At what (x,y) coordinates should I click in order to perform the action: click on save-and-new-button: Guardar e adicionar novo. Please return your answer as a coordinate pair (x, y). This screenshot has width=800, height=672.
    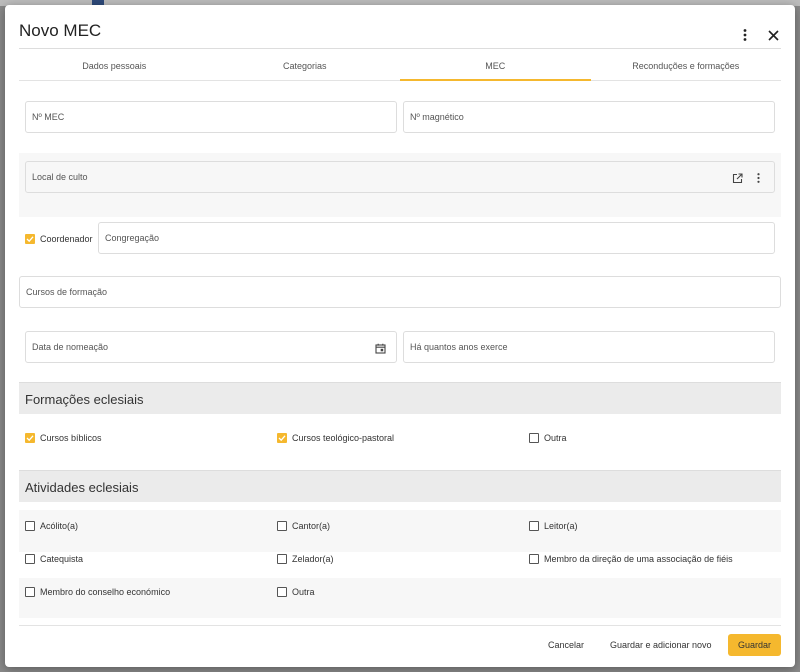
    Looking at the image, I should click on (661, 645).